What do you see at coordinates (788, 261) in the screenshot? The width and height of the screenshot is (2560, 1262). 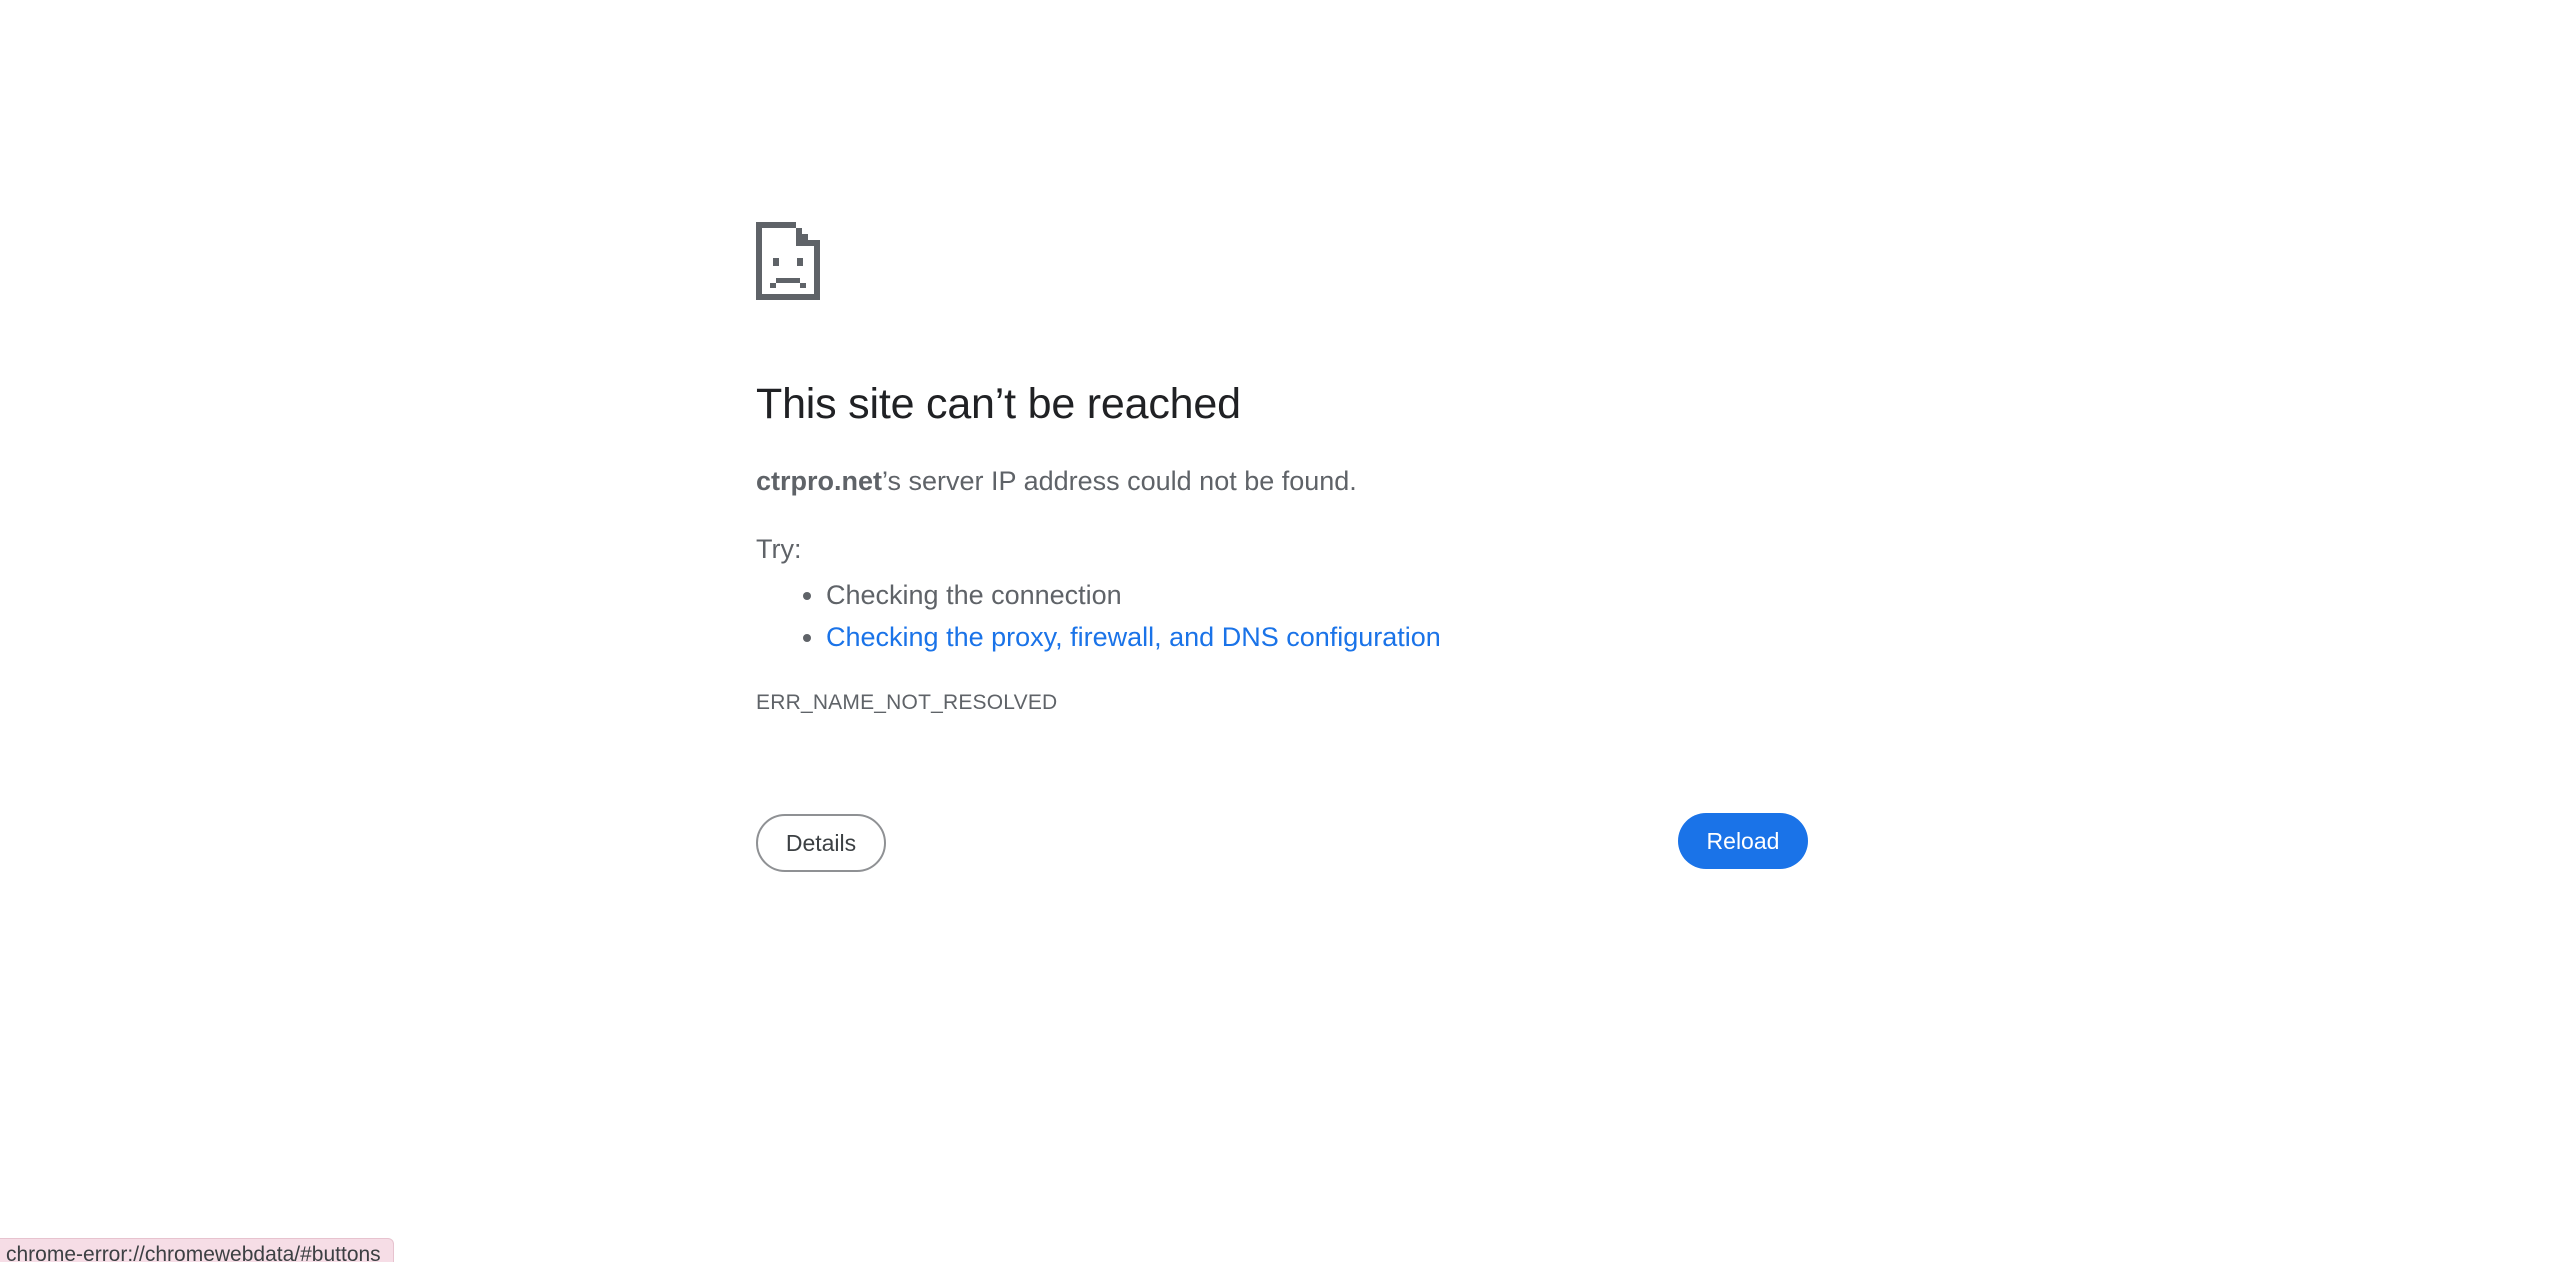 I see `sad-page-icon` at bounding box center [788, 261].